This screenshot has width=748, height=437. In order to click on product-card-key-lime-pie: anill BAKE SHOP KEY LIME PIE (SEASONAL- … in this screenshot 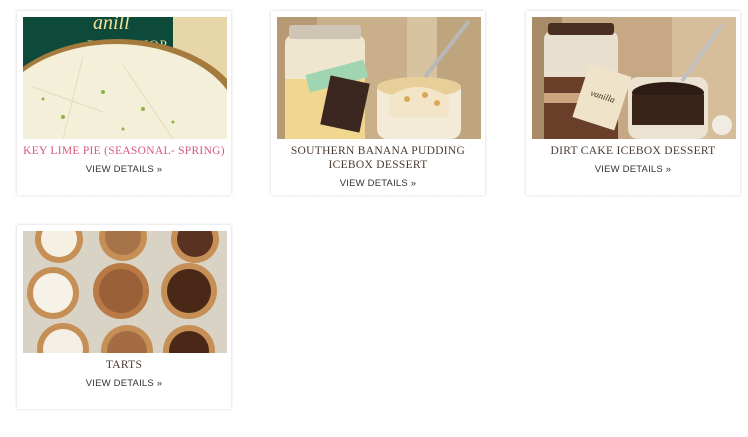, I will do `click(124, 103)`.